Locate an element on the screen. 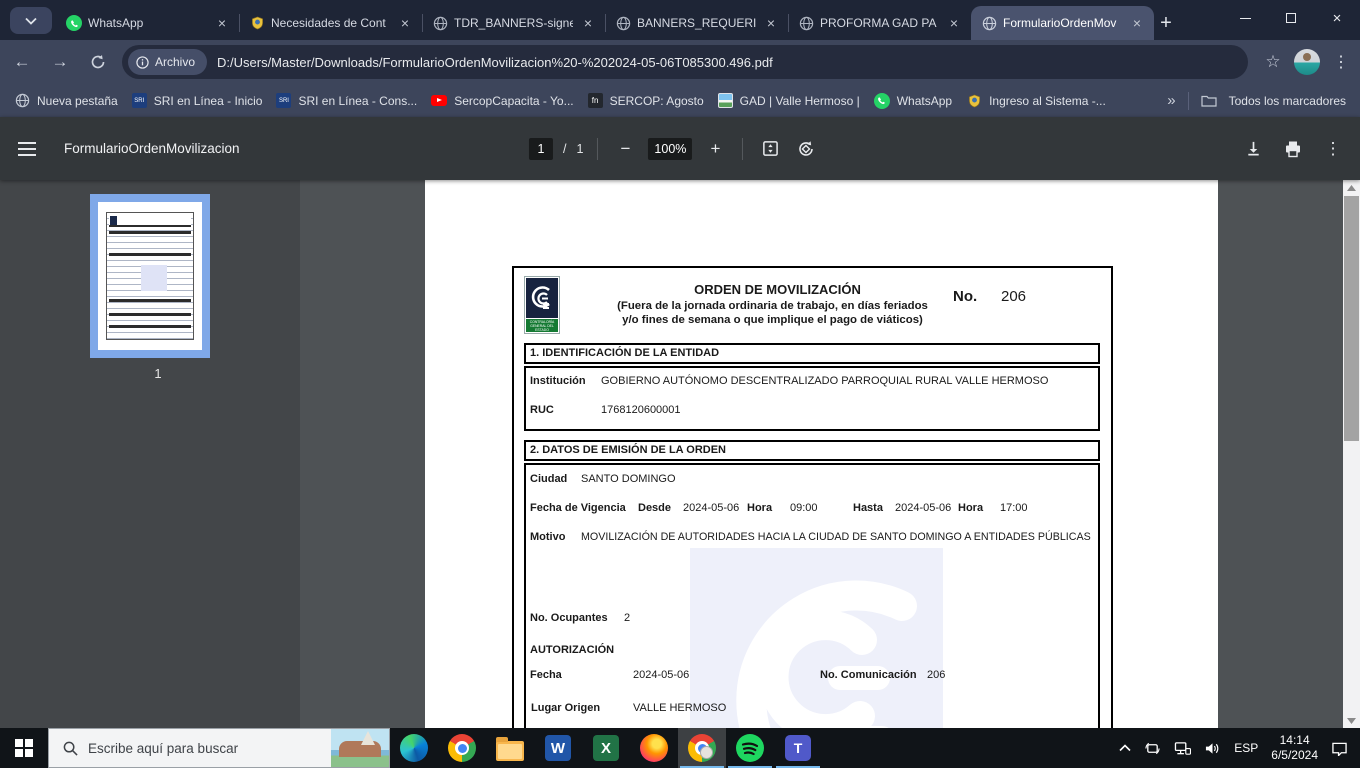  page-thumbnail is located at coordinates (150, 276).